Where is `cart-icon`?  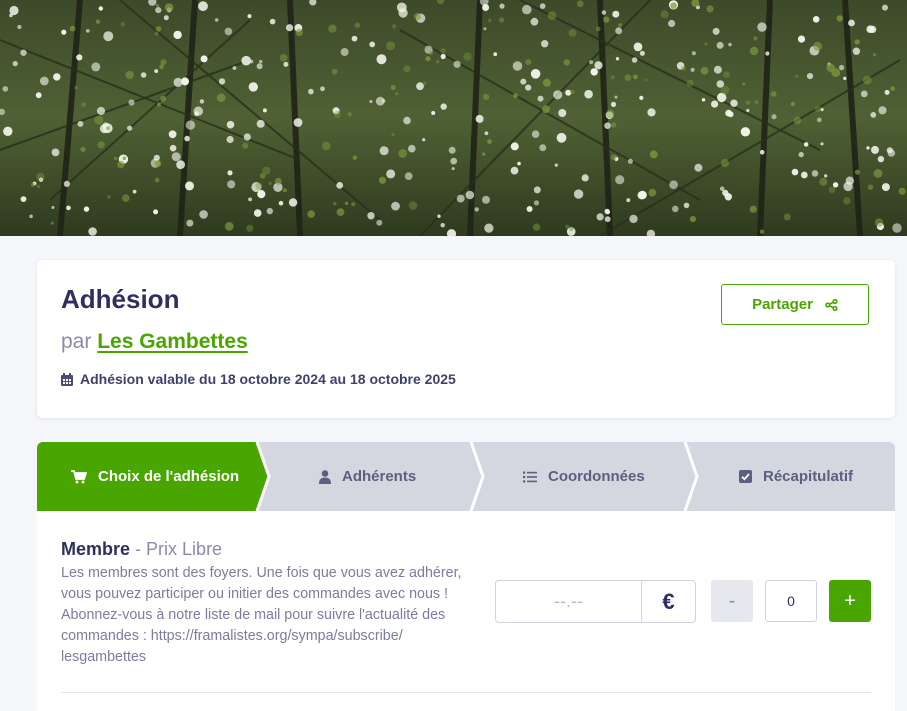
cart-icon is located at coordinates (79, 476).